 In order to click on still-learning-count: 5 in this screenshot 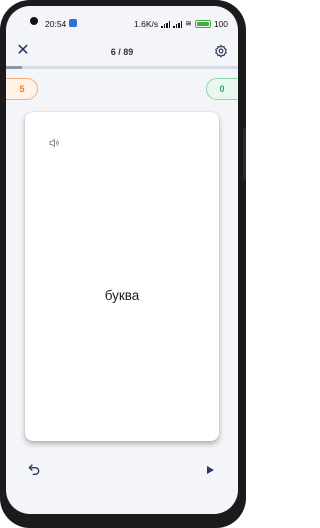, I will do `click(22, 89)`.